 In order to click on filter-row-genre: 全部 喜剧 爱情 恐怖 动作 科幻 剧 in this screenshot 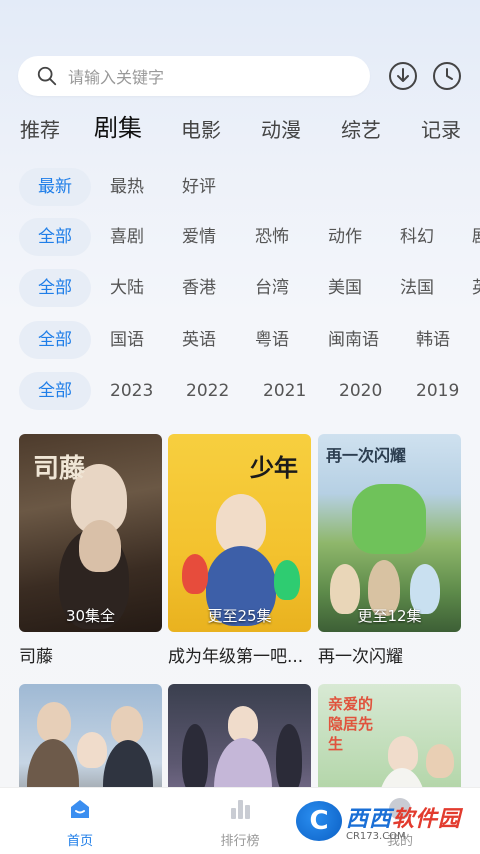, I will do `click(240, 238)`.